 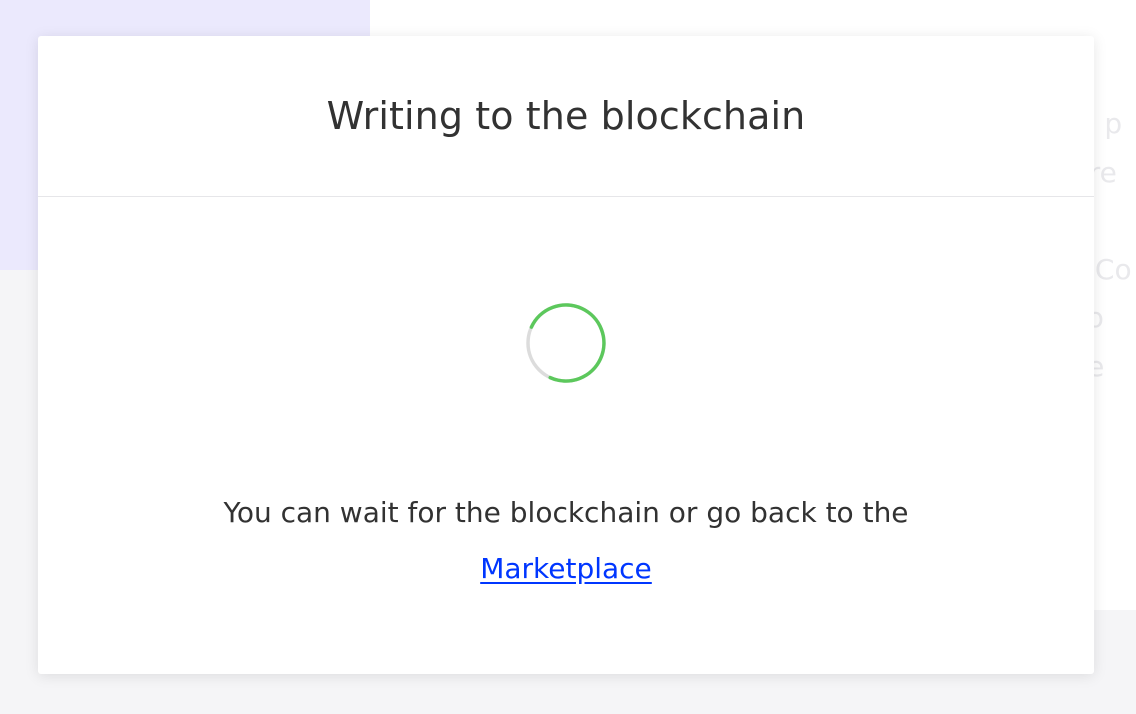 What do you see at coordinates (566, 568) in the screenshot?
I see `marketplace-link: Marketplace` at bounding box center [566, 568].